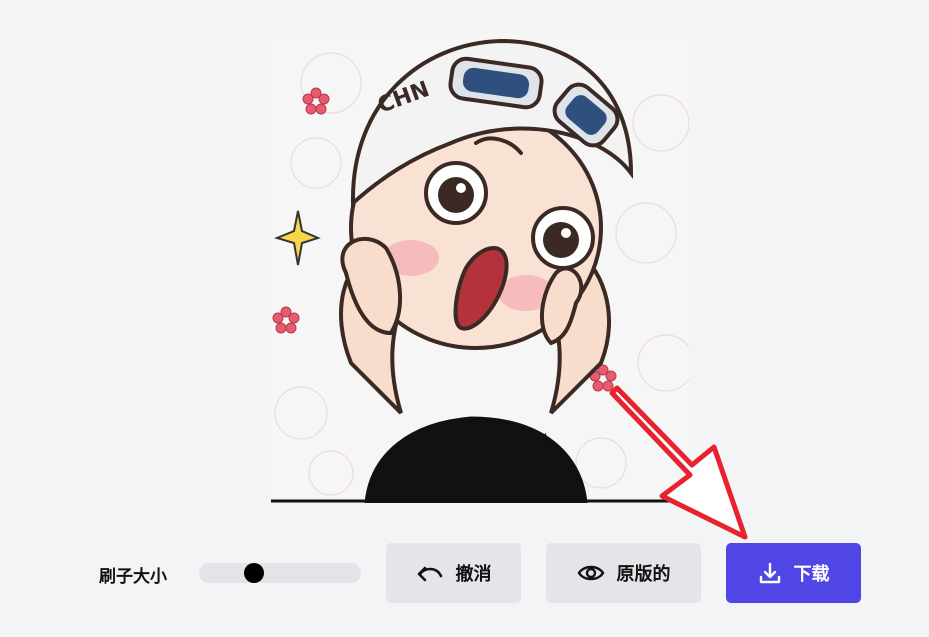 The height and width of the screenshot is (637, 929). I want to click on original-button: 原版的, so click(623, 573).